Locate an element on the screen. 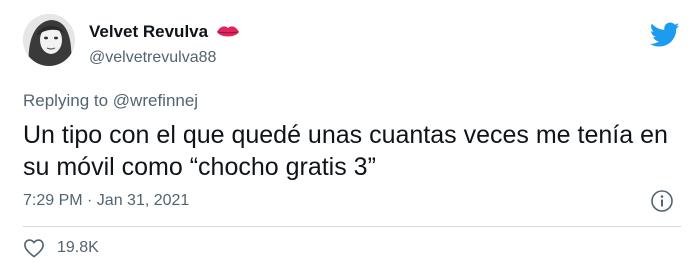  replying-to-label: Replying to is located at coordinates (66, 100).